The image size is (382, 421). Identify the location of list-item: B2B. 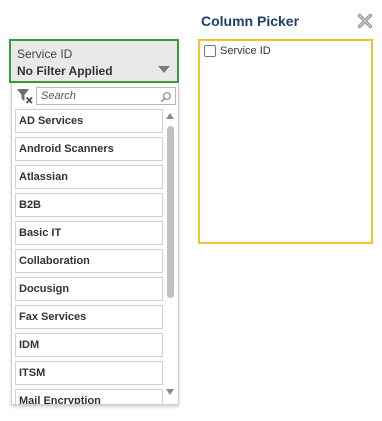
(89, 205).